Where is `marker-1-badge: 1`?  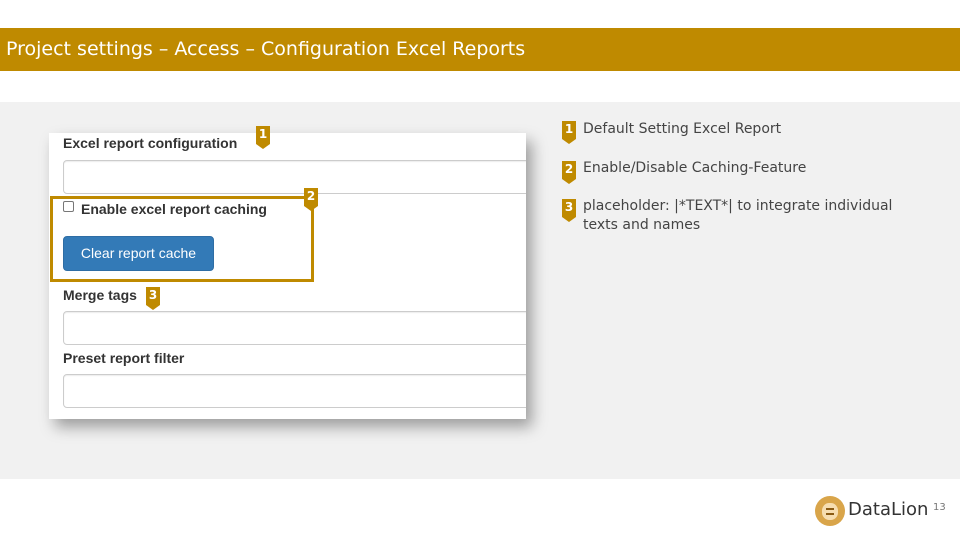 marker-1-badge: 1 is located at coordinates (263, 137).